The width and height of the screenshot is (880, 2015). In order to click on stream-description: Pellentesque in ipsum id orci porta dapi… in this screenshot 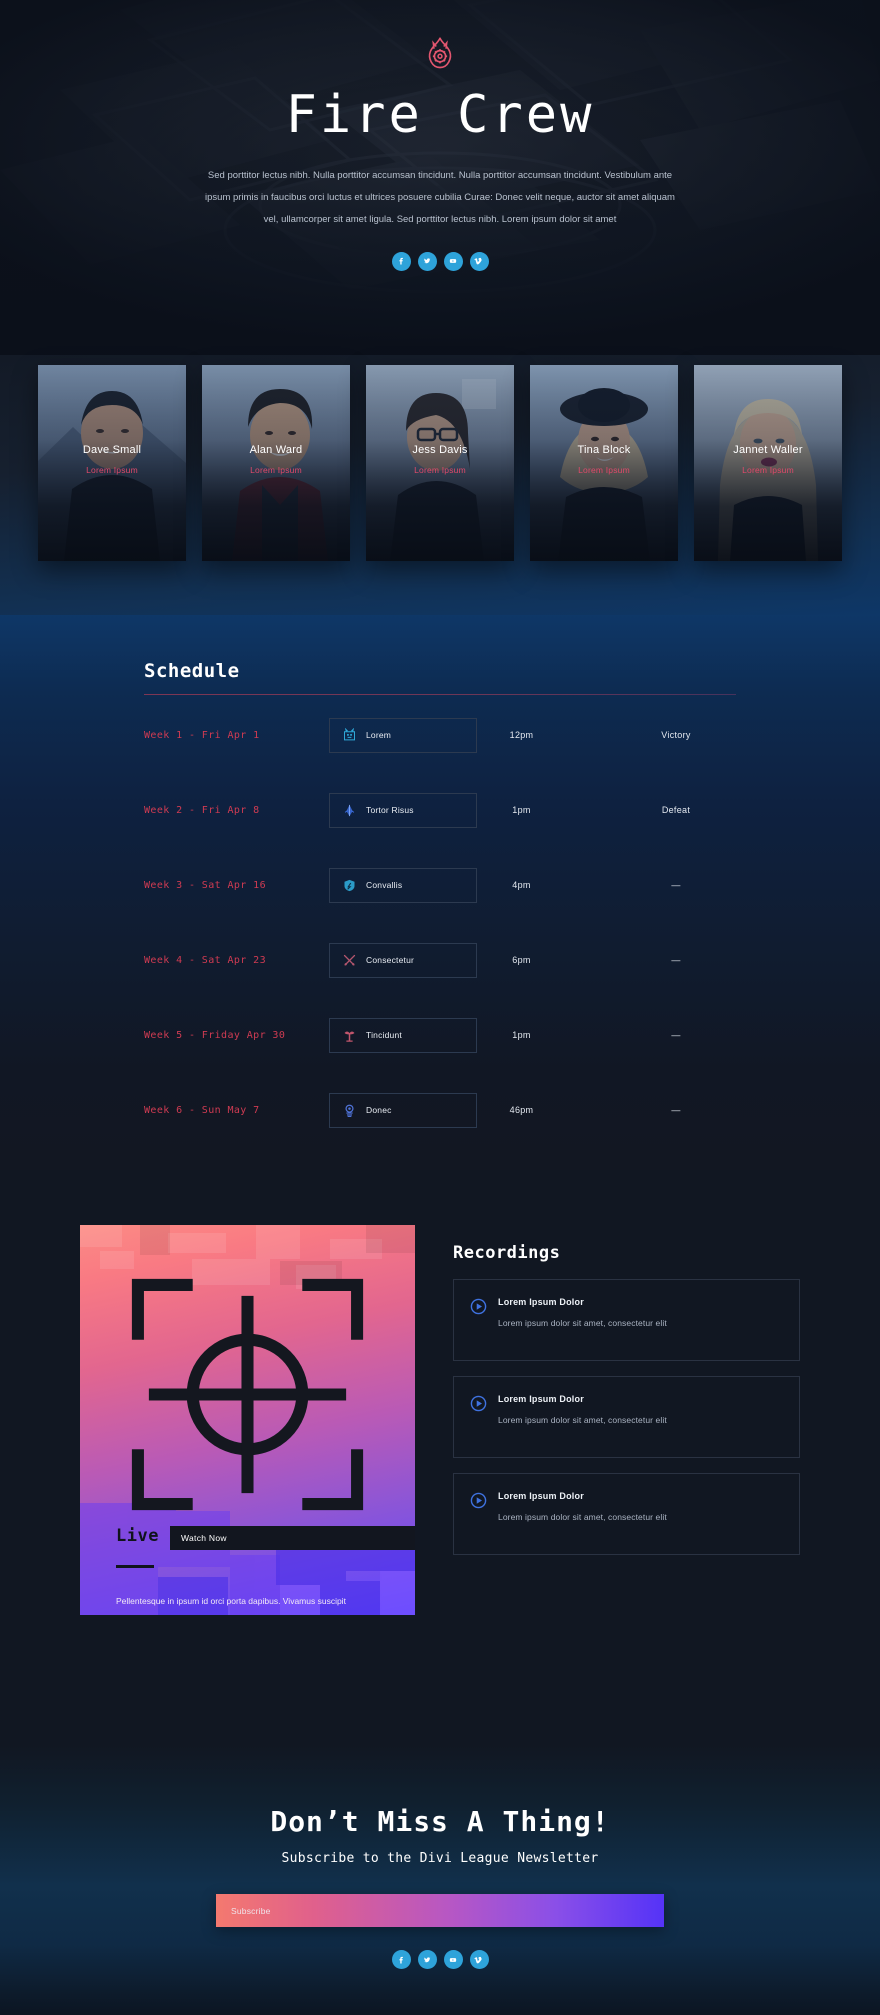, I will do `click(231, 1605)`.